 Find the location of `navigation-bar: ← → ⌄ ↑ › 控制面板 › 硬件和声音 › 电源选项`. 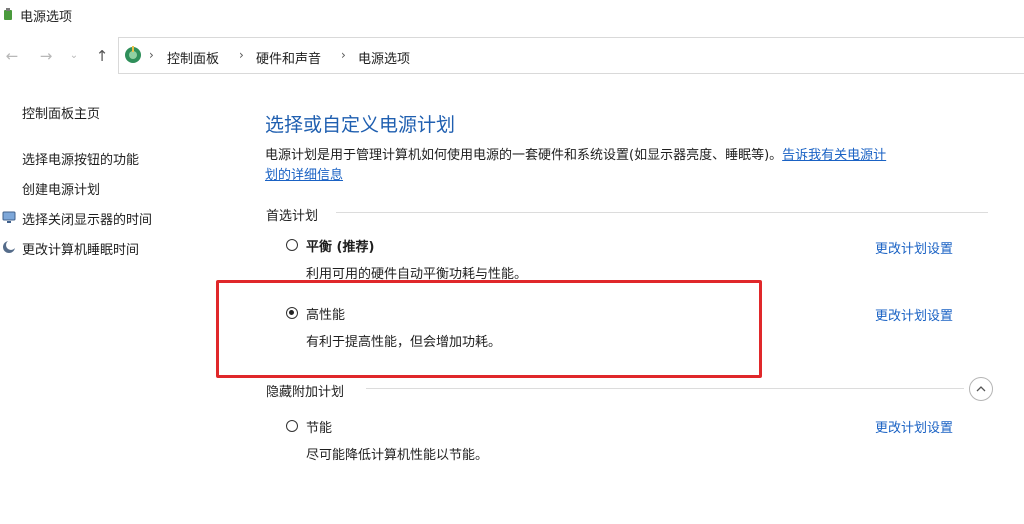

navigation-bar: ← → ⌄ ↑ › 控制面板 › 硬件和声音 › 电源选项 is located at coordinates (512, 56).